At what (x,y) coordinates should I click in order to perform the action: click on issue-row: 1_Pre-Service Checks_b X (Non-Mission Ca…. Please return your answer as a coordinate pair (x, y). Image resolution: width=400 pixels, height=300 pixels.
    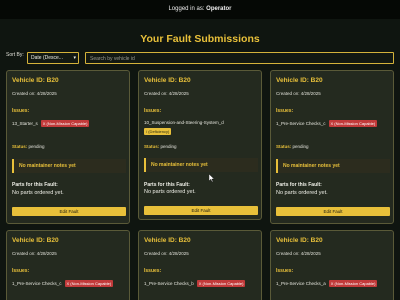
    Looking at the image, I should click on (195, 283).